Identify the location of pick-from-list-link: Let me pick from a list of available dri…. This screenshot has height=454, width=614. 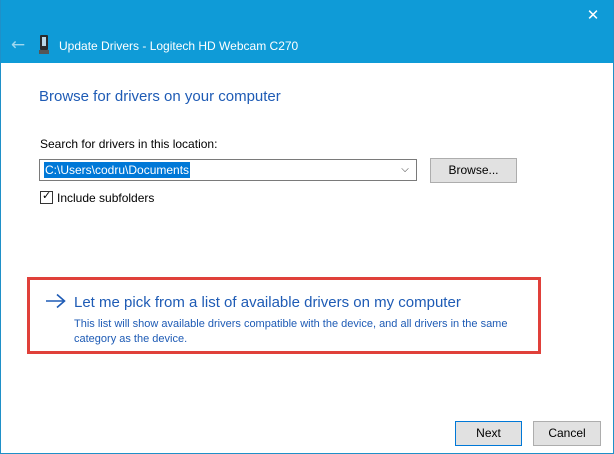
(267, 302).